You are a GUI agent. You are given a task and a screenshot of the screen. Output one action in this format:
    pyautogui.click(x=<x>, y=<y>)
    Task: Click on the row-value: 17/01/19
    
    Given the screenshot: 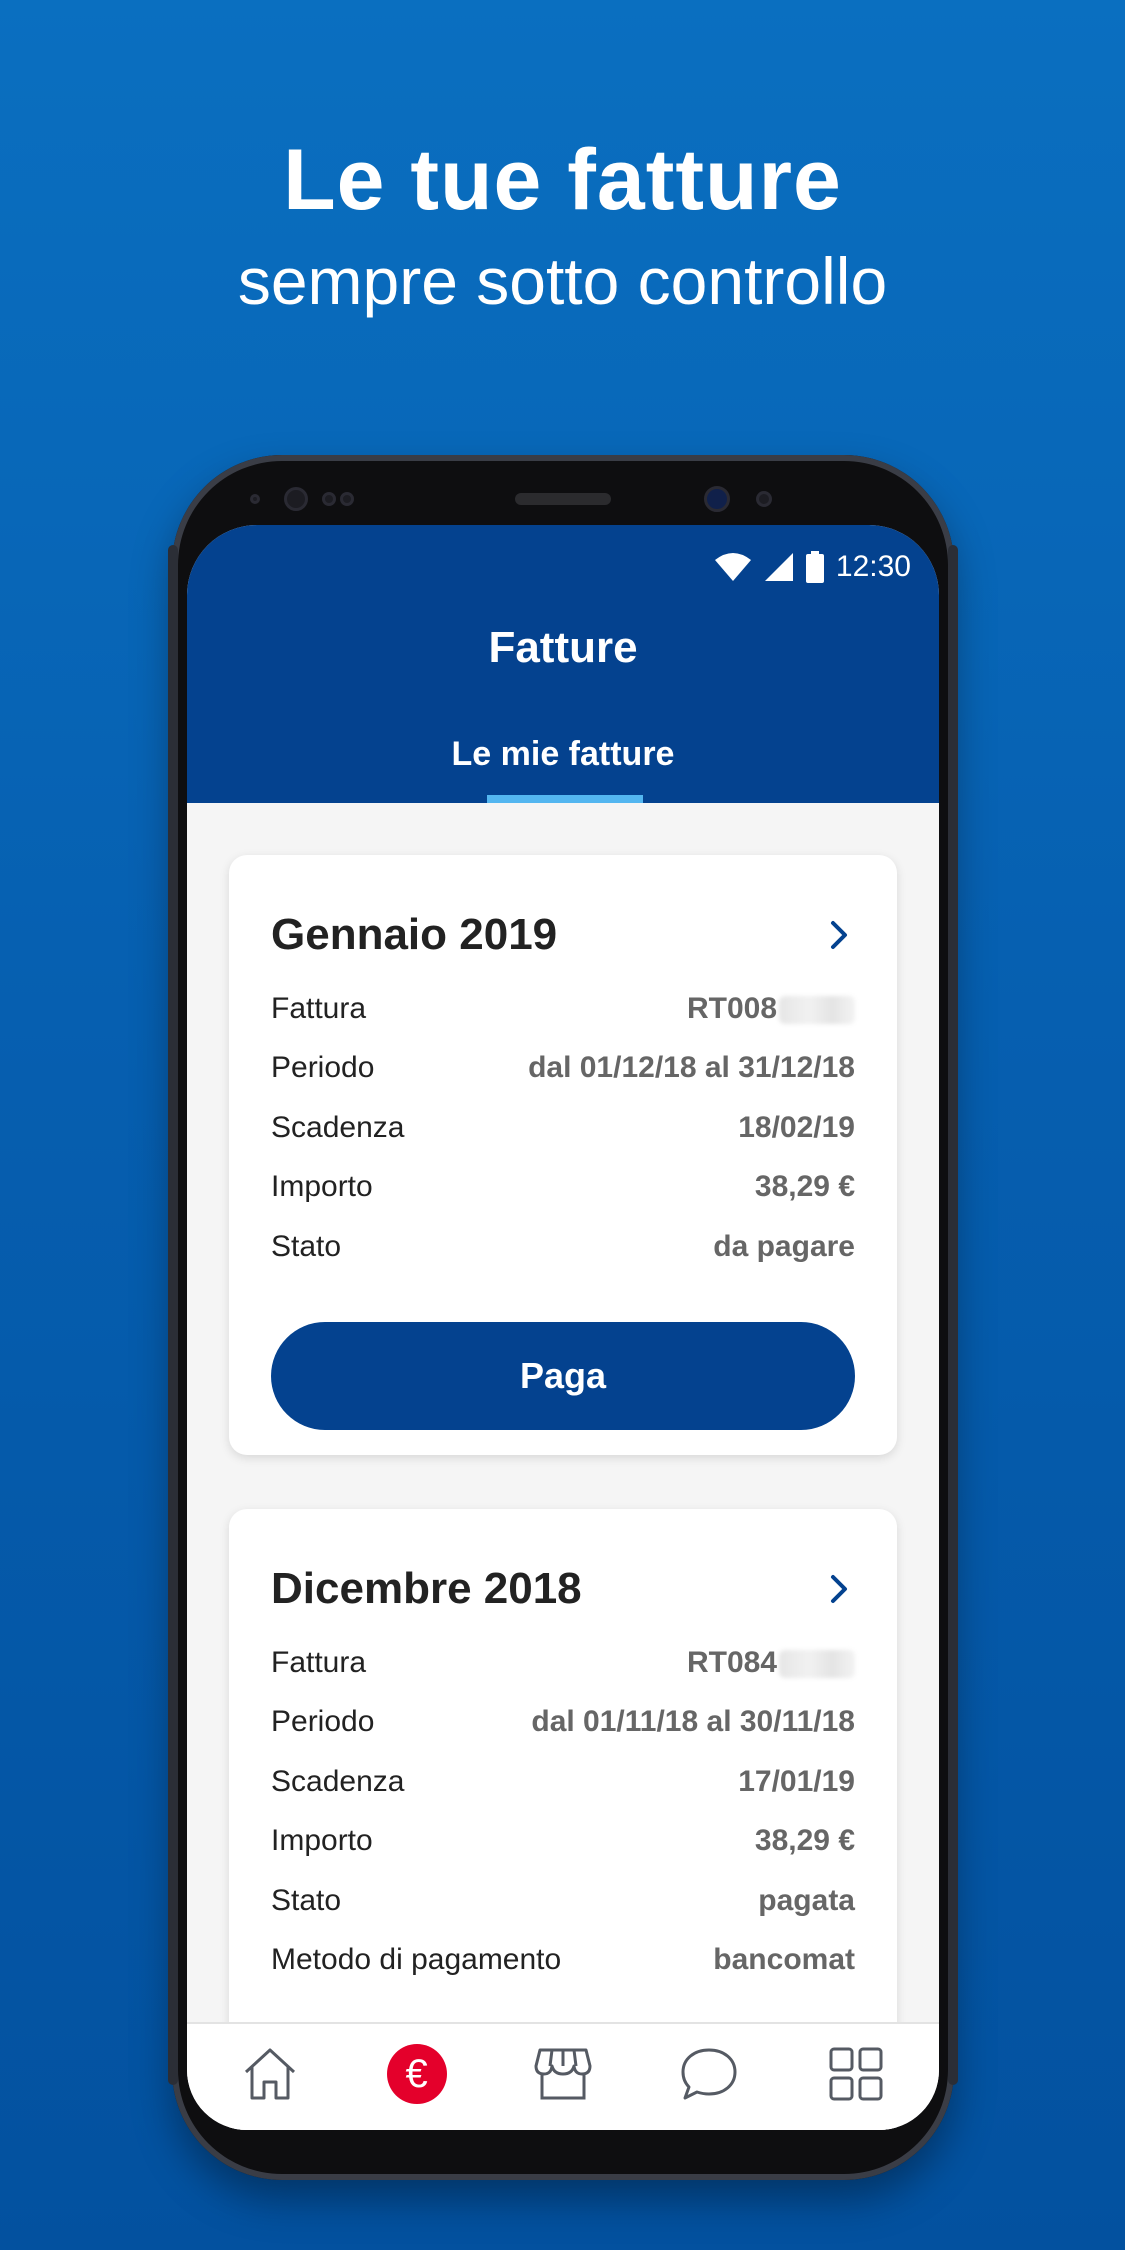 What is the action you would take?
    pyautogui.click(x=796, y=1781)
    